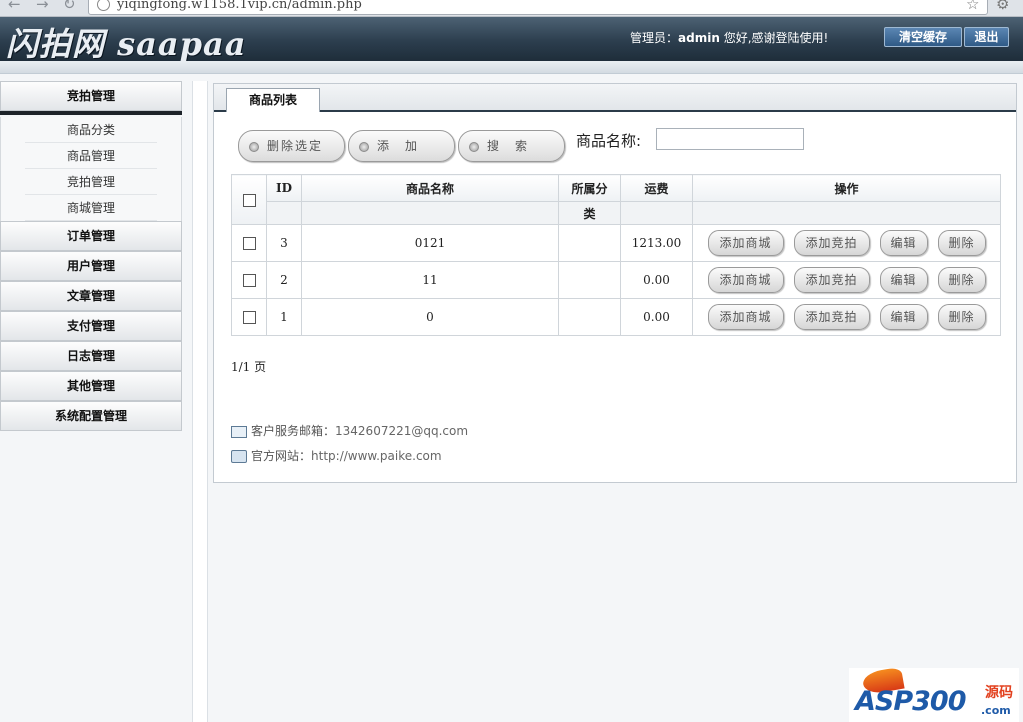  Describe the element at coordinates (91, 416) in the screenshot. I see `sidebar-section-system: 系统配置管理` at that location.